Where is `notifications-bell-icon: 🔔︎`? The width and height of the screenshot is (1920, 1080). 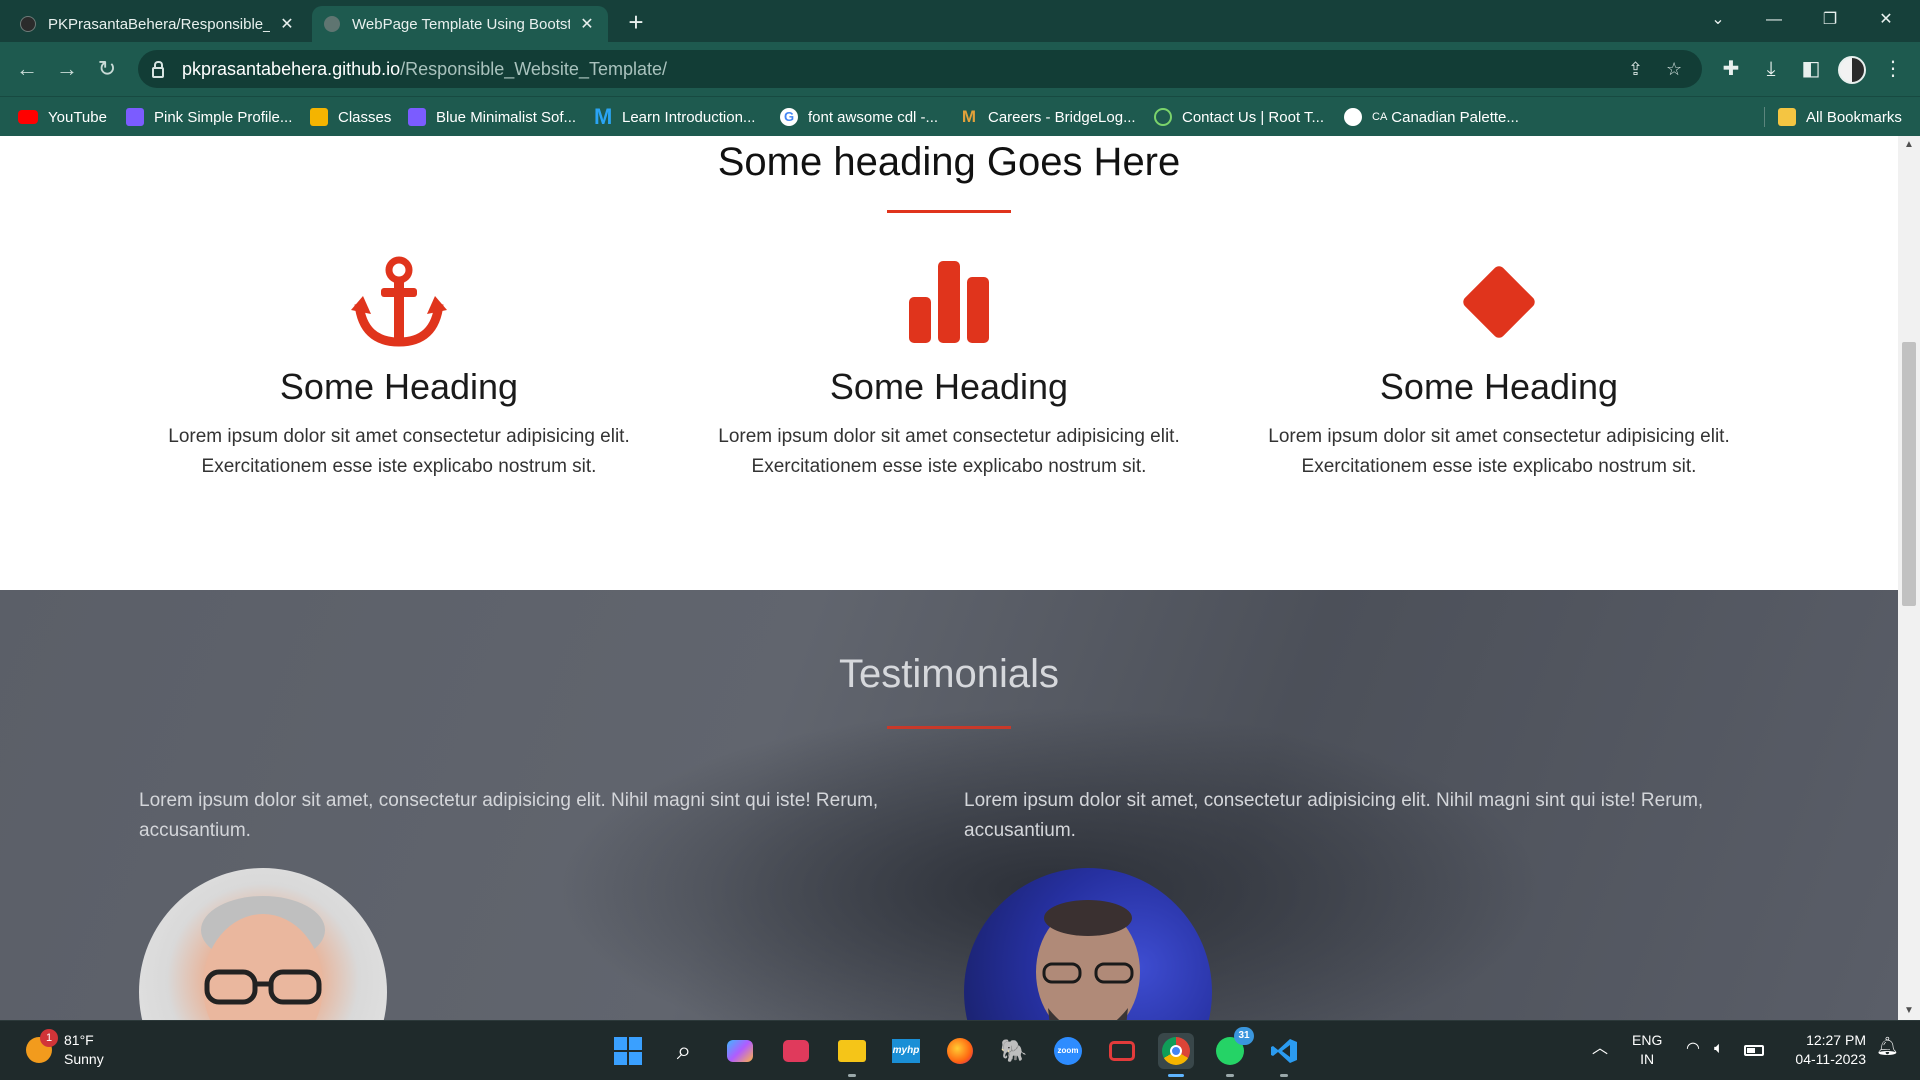 notifications-bell-icon: 🔔︎ is located at coordinates (1887, 1046).